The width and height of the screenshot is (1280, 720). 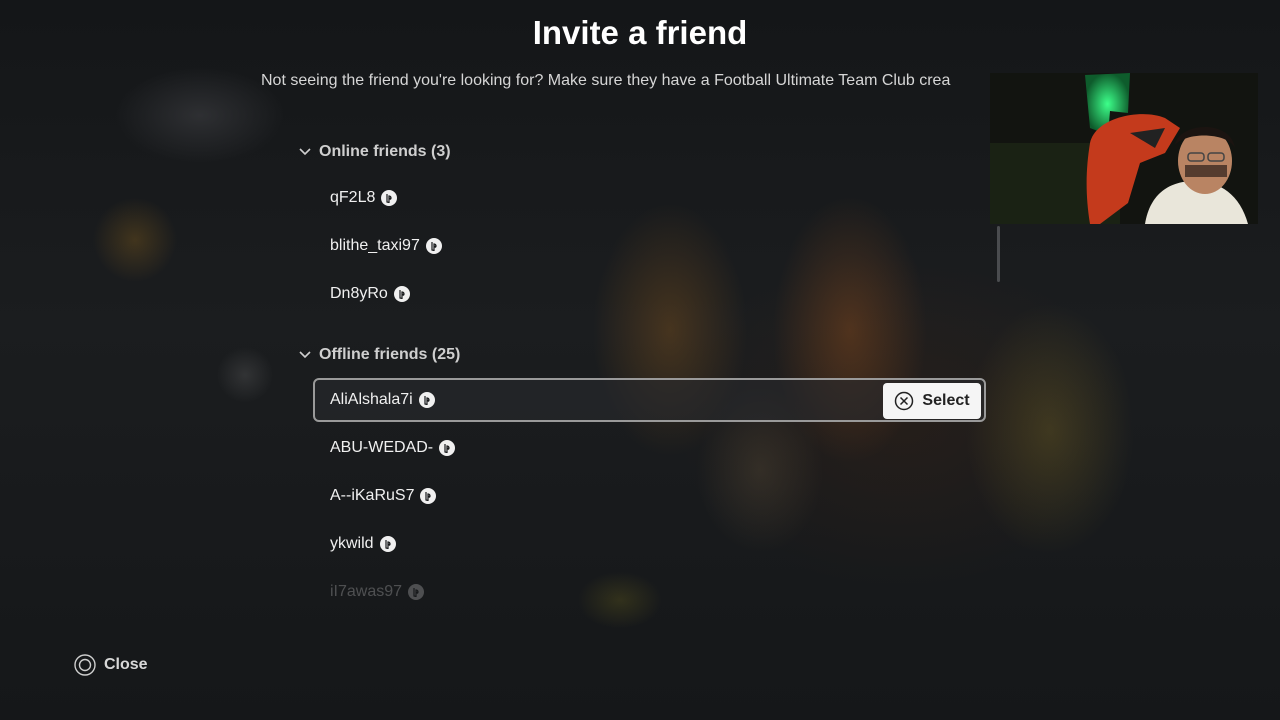 What do you see at coordinates (372, 495) in the screenshot?
I see `friend-name: A--iKaRuS7` at bounding box center [372, 495].